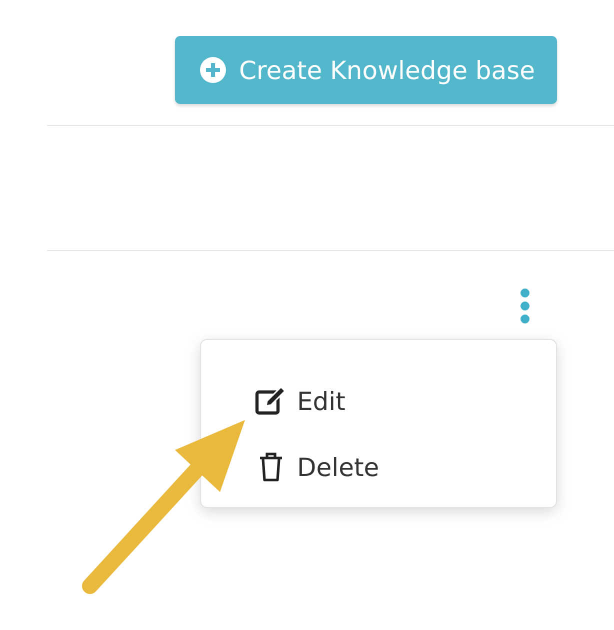  What do you see at coordinates (405, 467) in the screenshot?
I see `menu-item: Delete` at bounding box center [405, 467].